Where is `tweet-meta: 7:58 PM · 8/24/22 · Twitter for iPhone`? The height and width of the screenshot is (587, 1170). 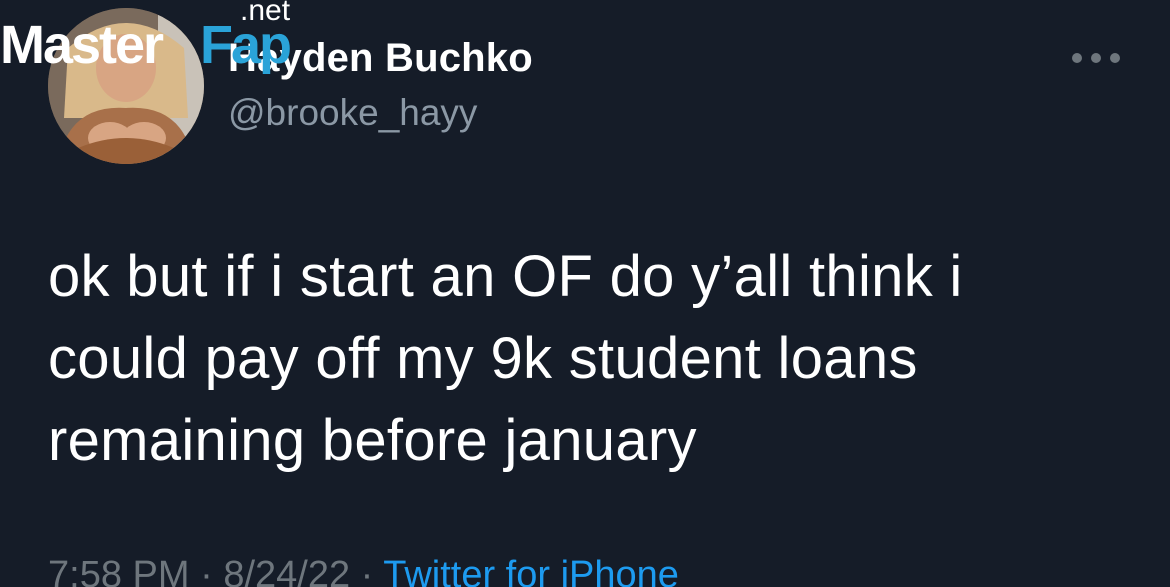
tweet-meta: 7:58 PM · 8/24/22 · Twitter for iPhone is located at coordinates (363, 570).